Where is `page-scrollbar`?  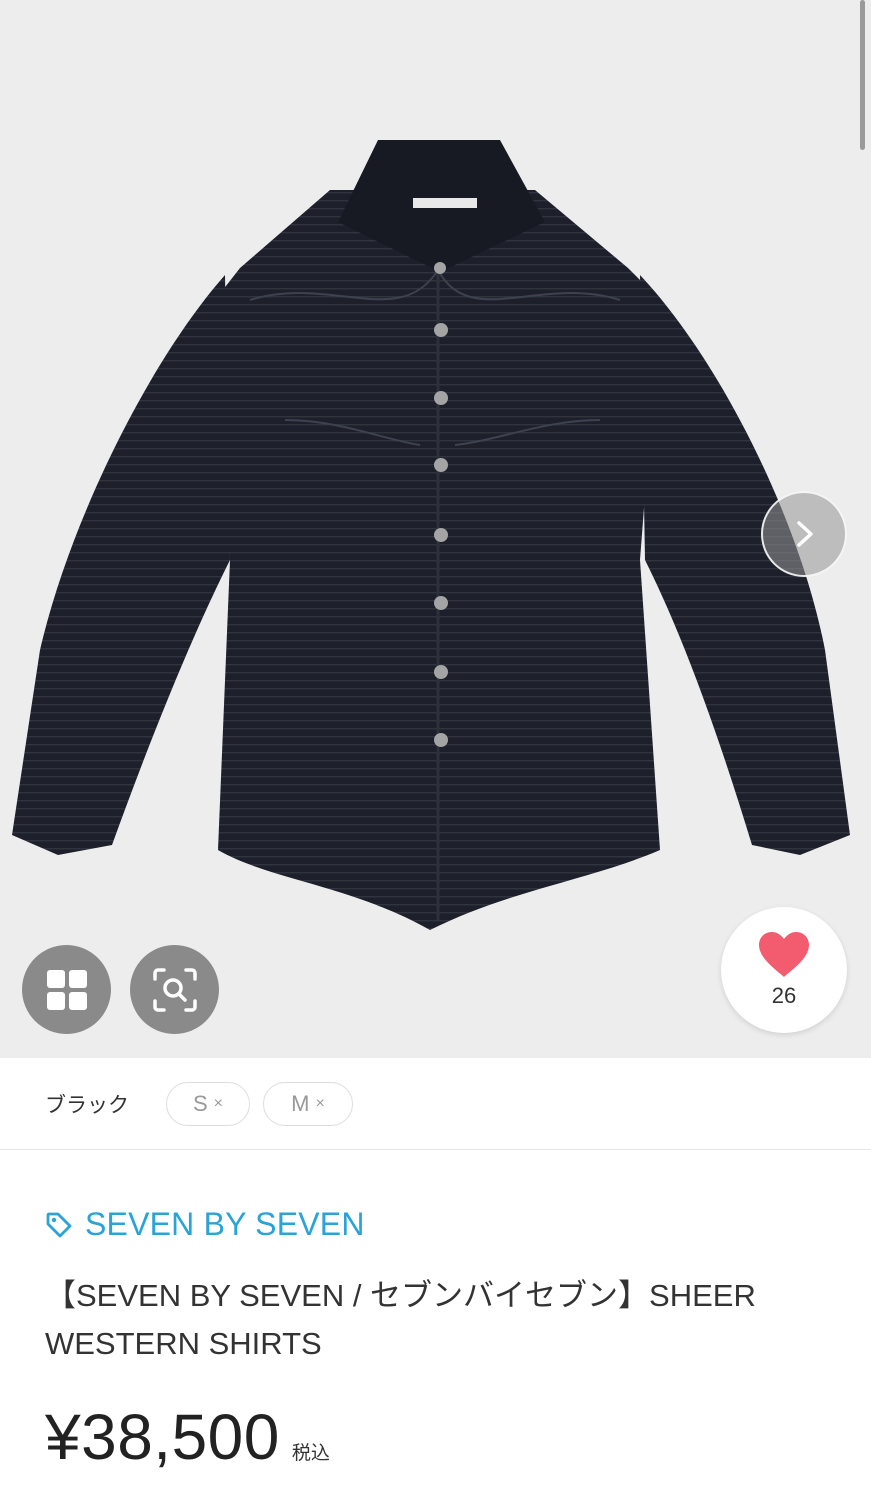 page-scrollbar is located at coordinates (862, 75).